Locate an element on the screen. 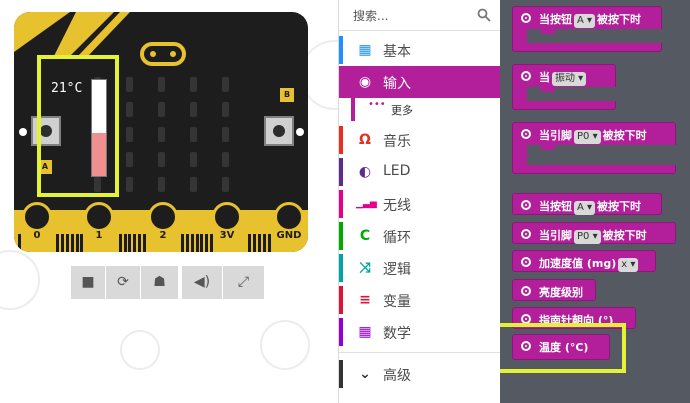  event-block: 当振动 ▾ is located at coordinates (599, 87).